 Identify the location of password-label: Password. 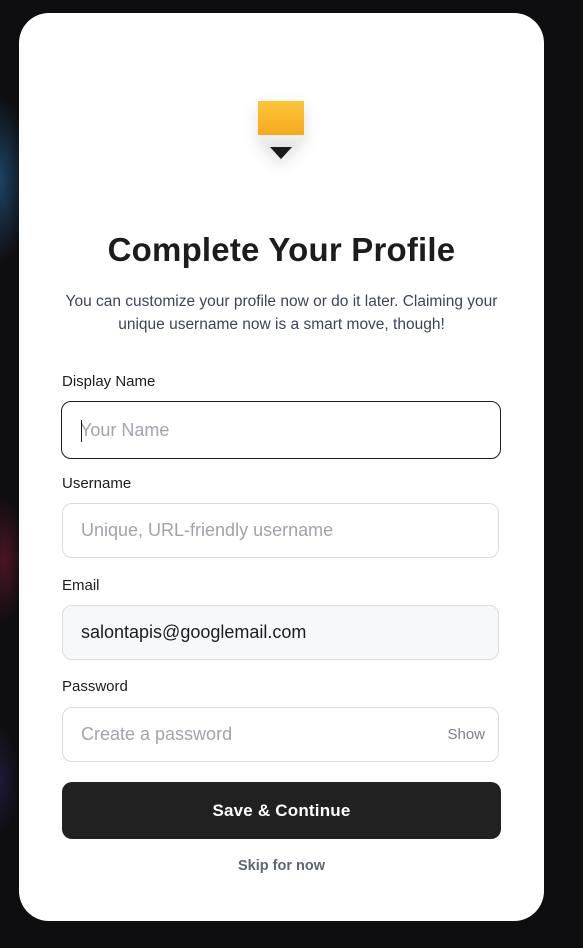
(95, 686).